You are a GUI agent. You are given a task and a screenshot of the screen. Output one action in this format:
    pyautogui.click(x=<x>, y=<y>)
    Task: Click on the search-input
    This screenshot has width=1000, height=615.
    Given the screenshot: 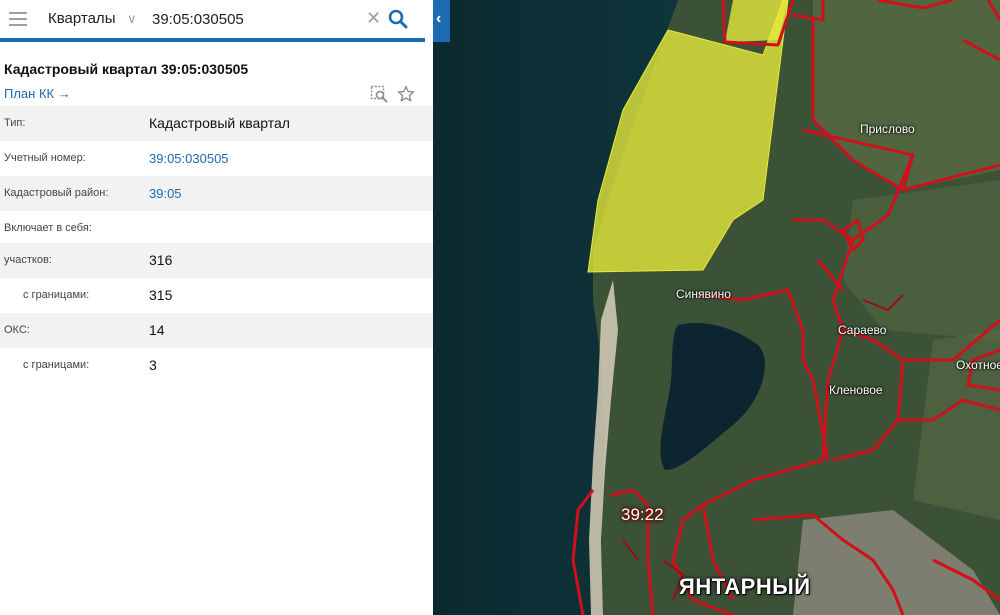 What is the action you would take?
    pyautogui.click(x=257, y=19)
    